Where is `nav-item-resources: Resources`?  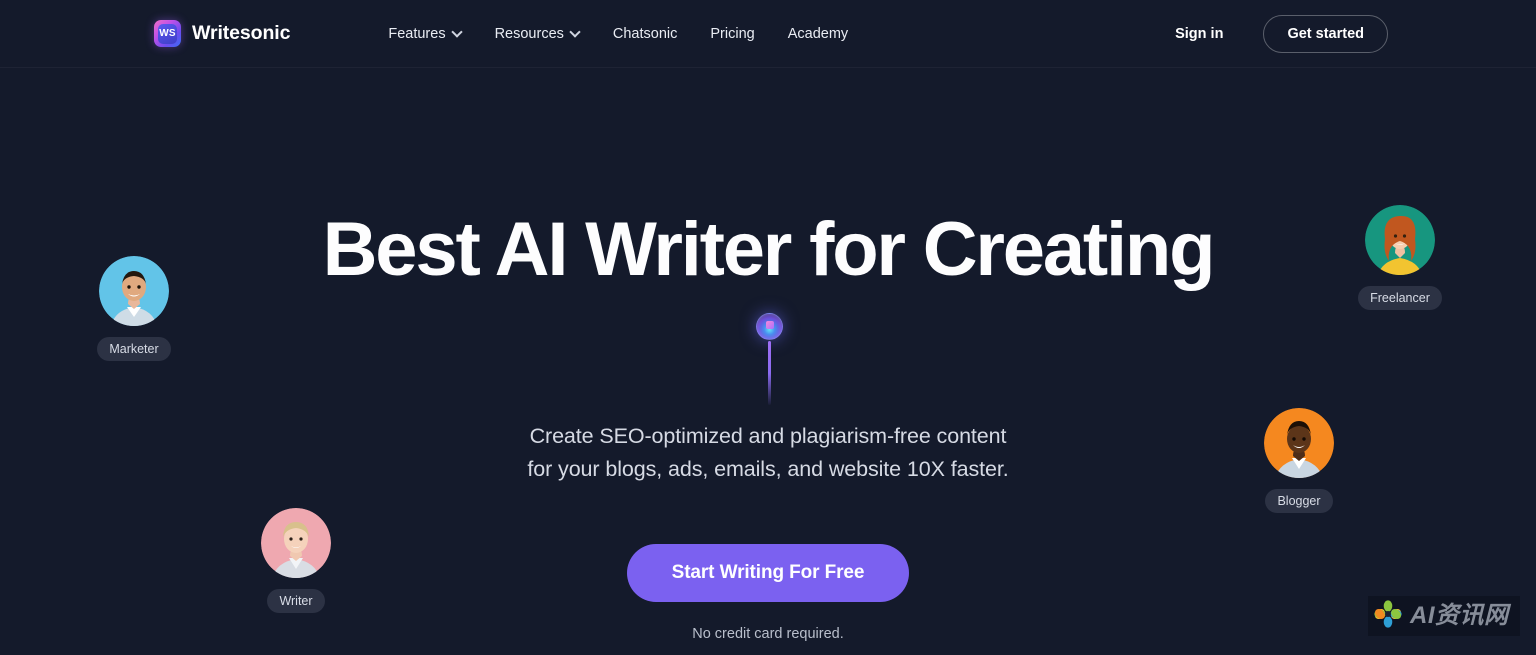 nav-item-resources: Resources is located at coordinates (537, 34).